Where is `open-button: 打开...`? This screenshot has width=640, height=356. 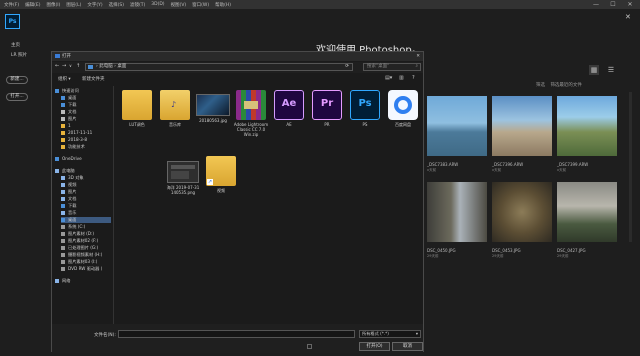 open-button: 打开... is located at coordinates (17, 97).